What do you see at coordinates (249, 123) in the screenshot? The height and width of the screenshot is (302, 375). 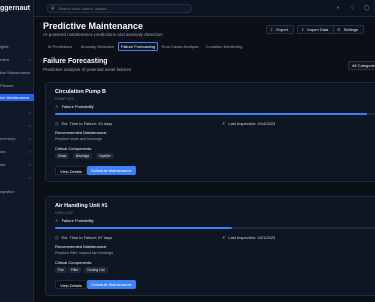 I see `last-inspection: ✗ Last Inspection: 4/14/2023` at bounding box center [249, 123].